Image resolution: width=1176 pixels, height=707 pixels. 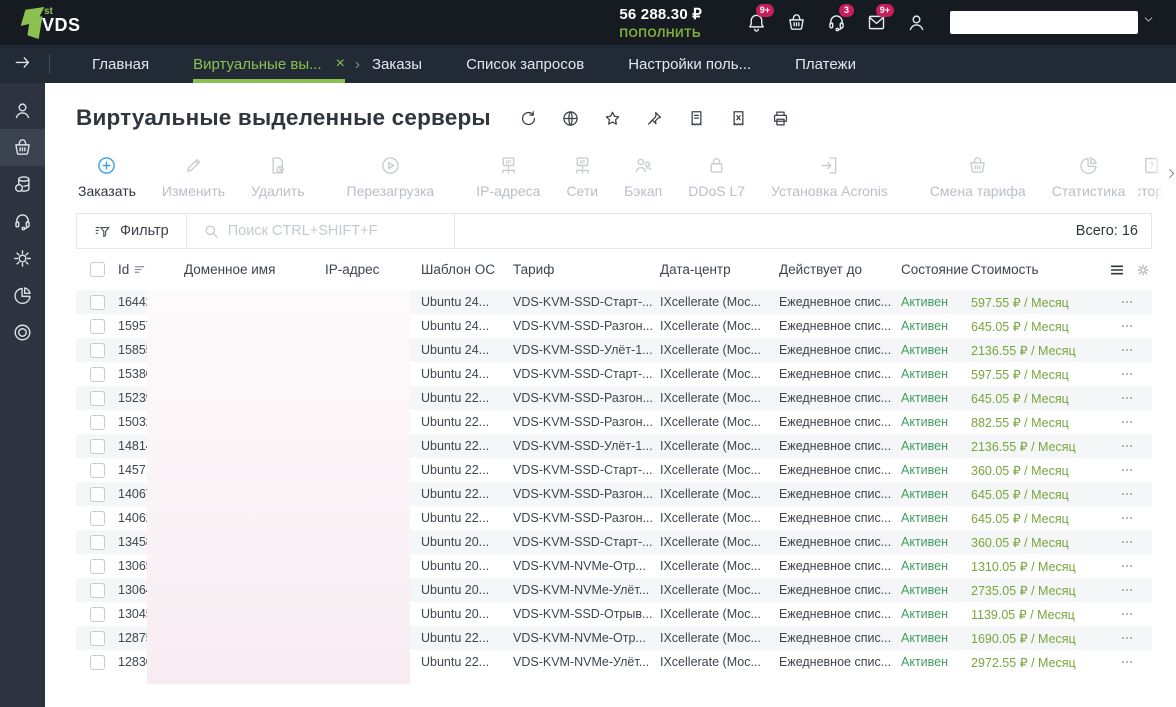 I want to click on column-header-domain: Доменное имя, so click(x=254, y=269).